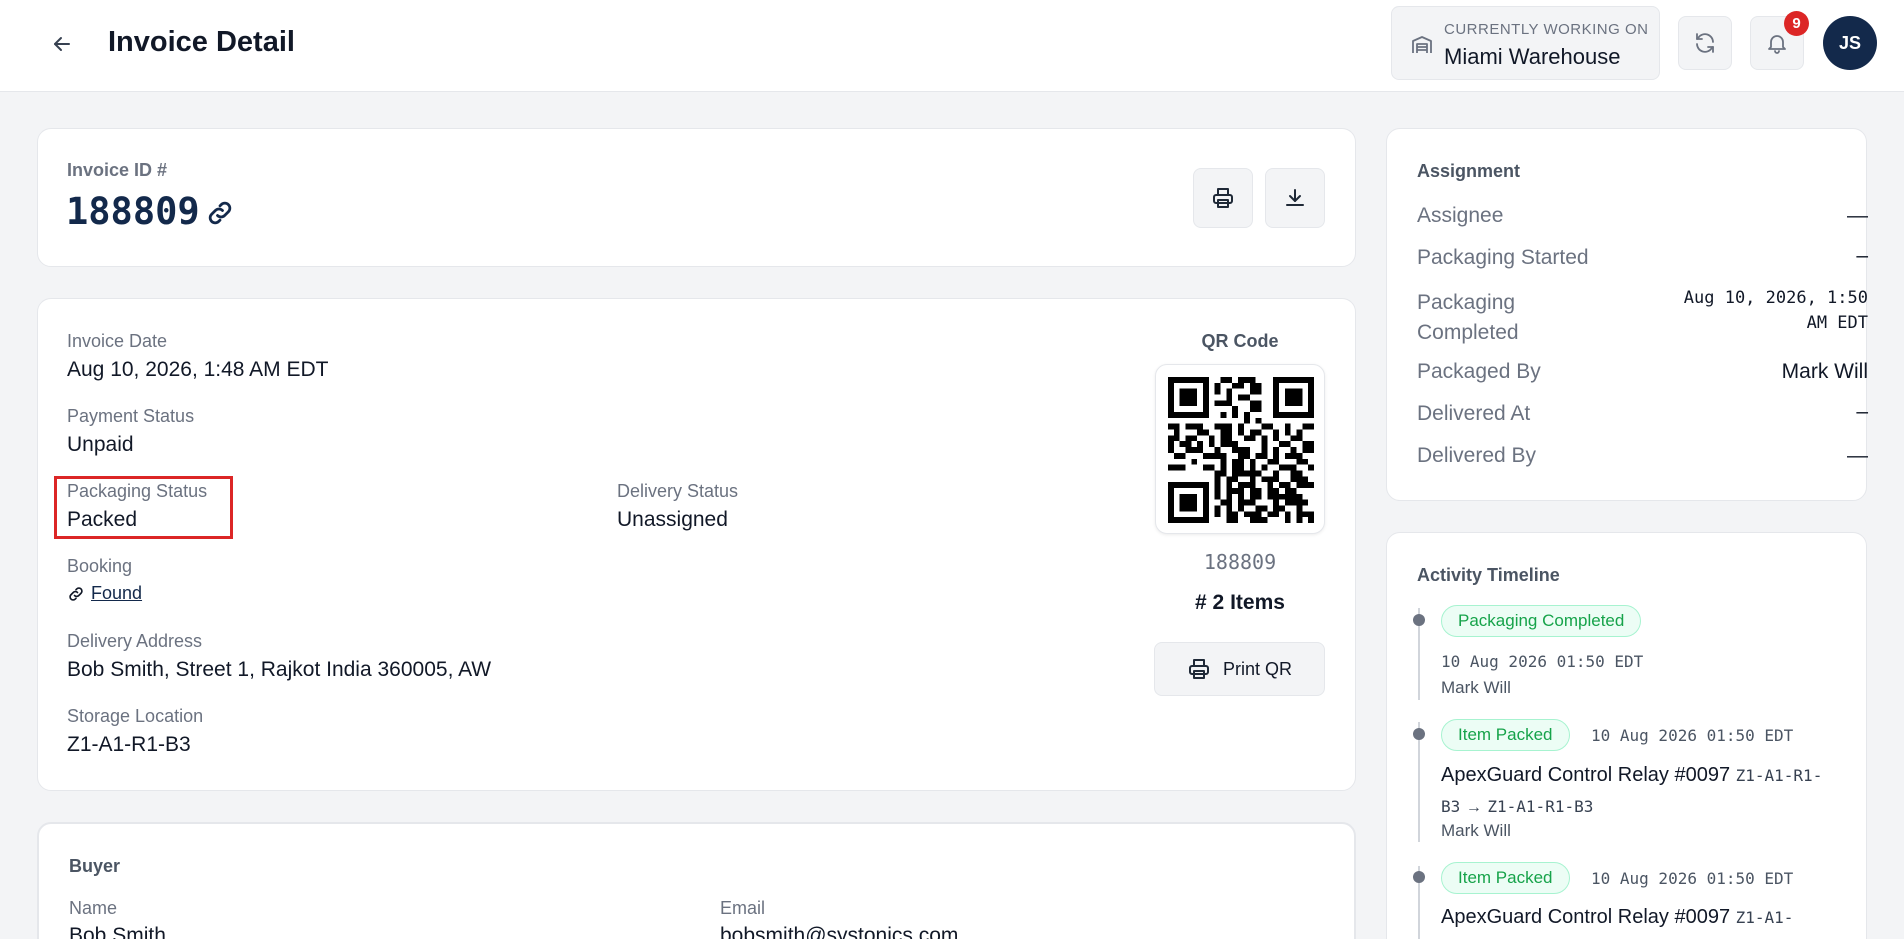 This screenshot has width=1904, height=939. What do you see at coordinates (133, 211) in the screenshot?
I see `invoice-id-value: 188809` at bounding box center [133, 211].